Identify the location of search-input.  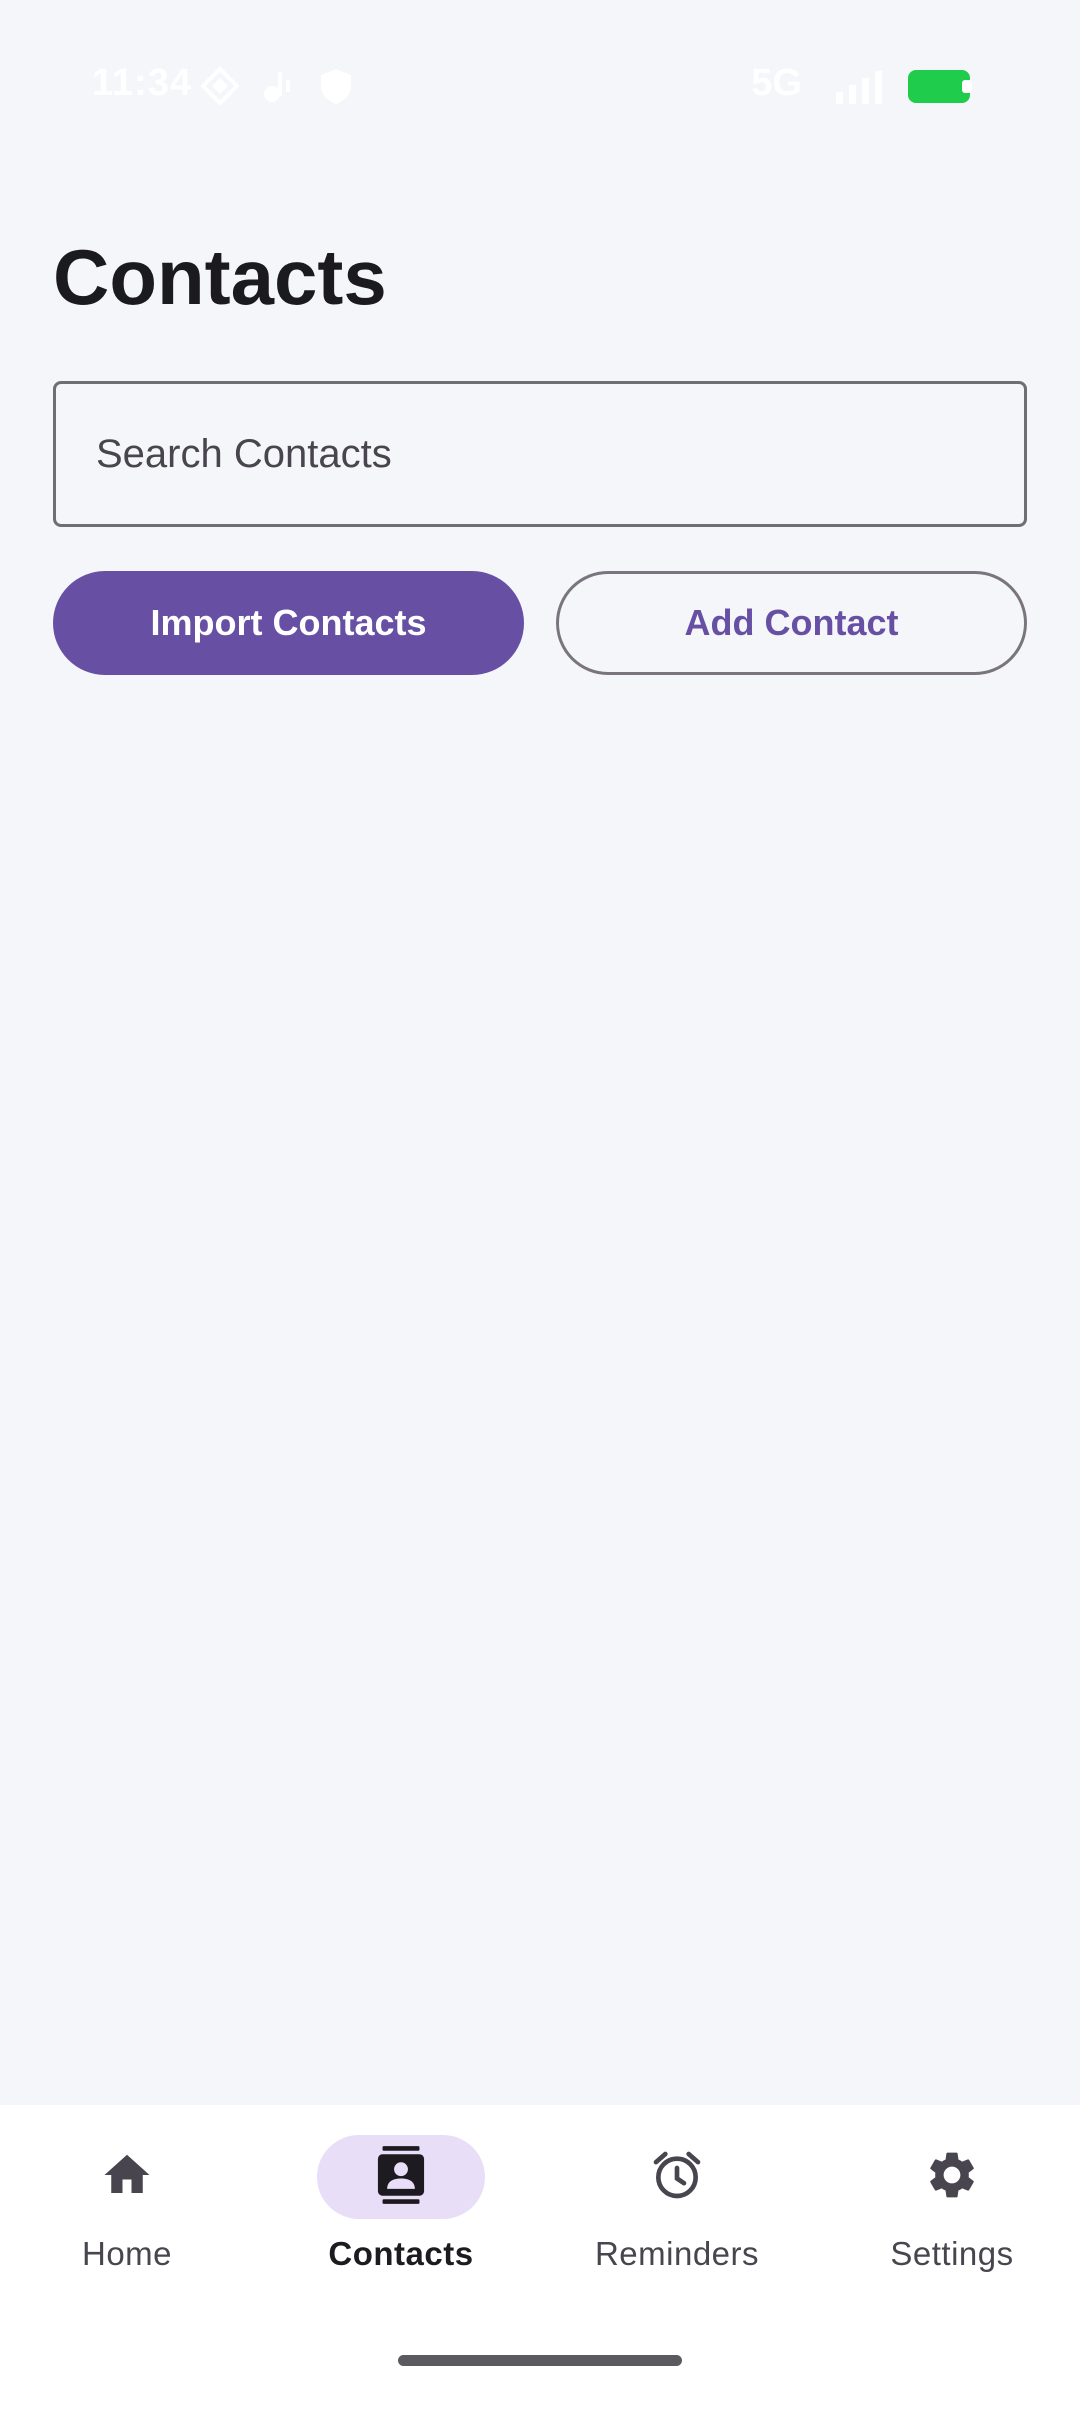
(540, 454).